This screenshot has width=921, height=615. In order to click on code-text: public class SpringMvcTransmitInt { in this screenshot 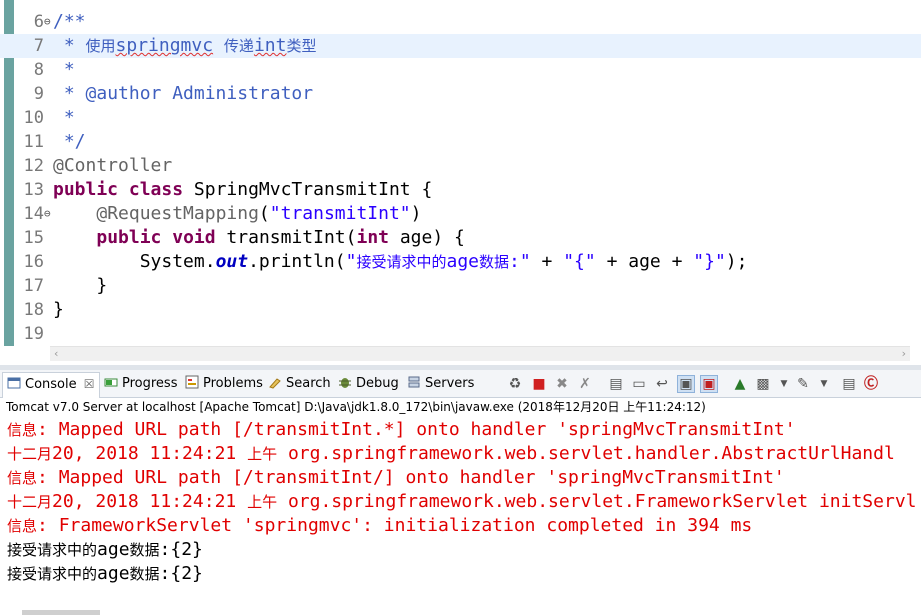, I will do `click(242, 190)`.